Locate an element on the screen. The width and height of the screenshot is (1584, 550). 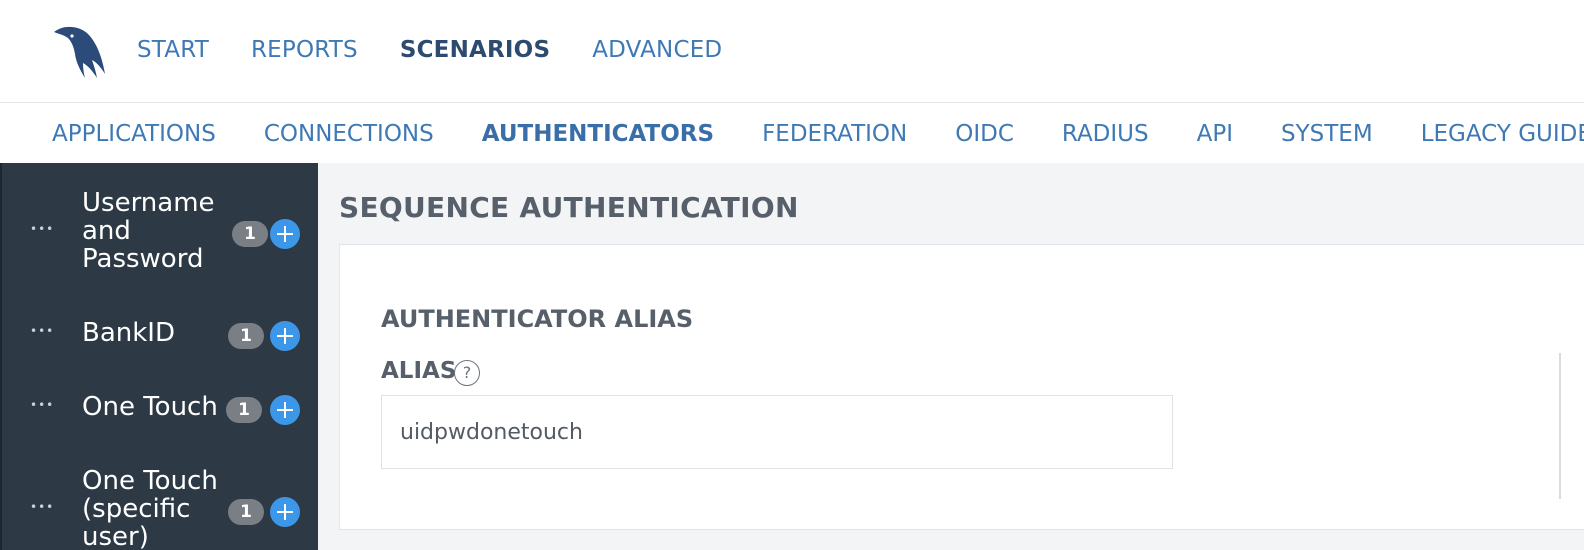
tab-radius: RADIUS is located at coordinates (1105, 134).